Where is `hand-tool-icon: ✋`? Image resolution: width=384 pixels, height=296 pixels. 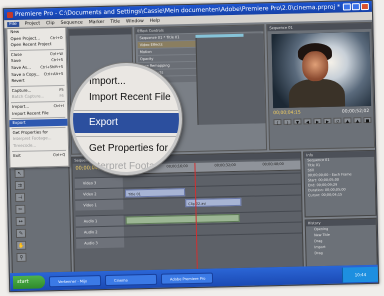
hand-tool-icon: ✋ is located at coordinates (21, 245).